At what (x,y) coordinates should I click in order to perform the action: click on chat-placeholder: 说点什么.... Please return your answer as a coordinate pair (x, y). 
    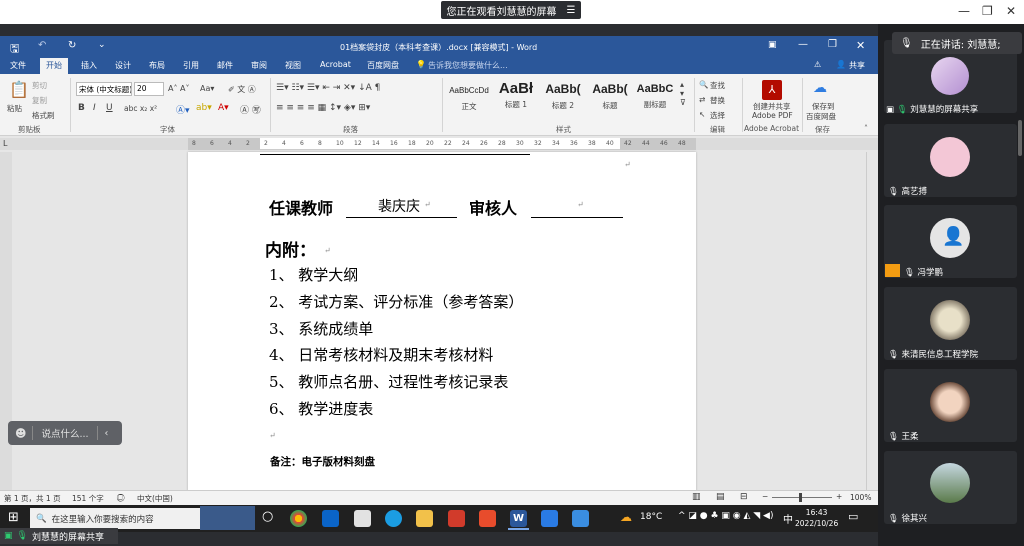
    Looking at the image, I should click on (66, 433).